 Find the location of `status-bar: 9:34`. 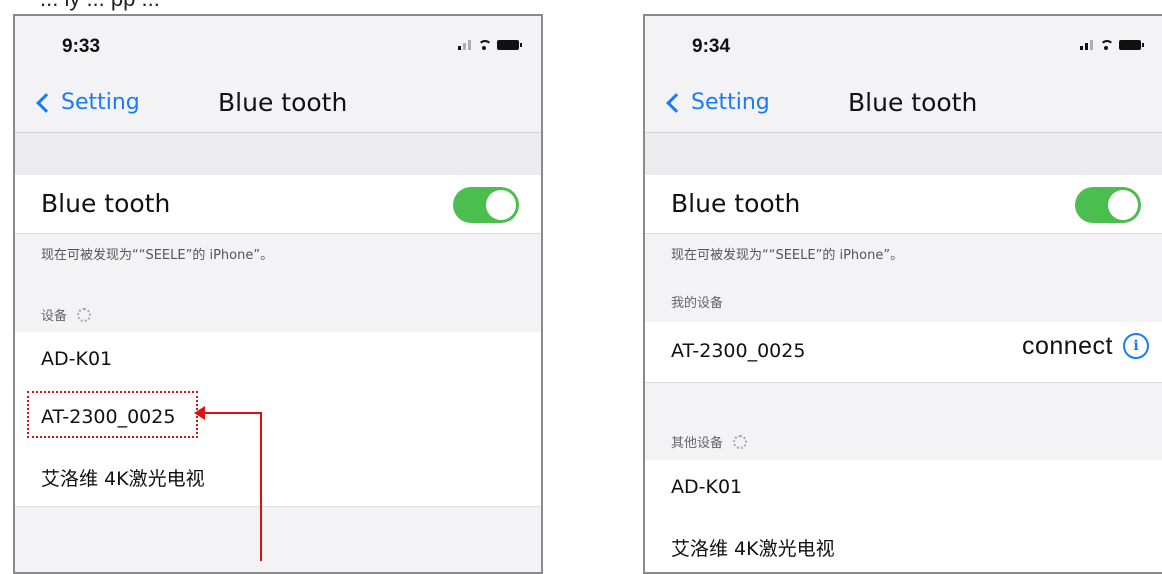

status-bar: 9:34 is located at coordinates (903, 46).